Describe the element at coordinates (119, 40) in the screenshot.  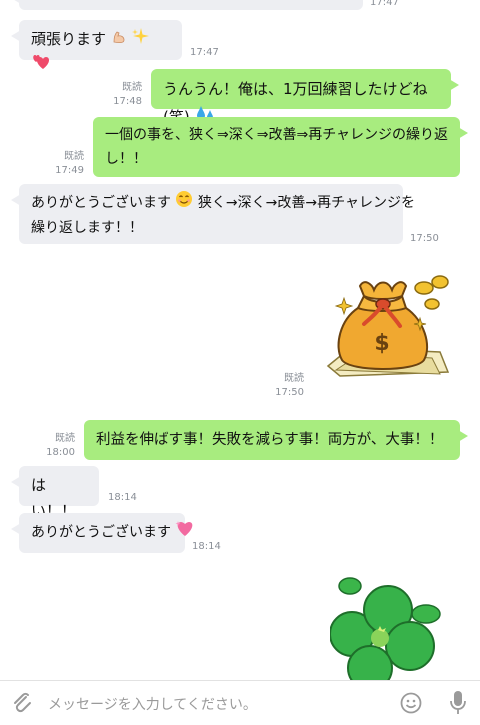
I see `flexed-biceps-emoji` at that location.